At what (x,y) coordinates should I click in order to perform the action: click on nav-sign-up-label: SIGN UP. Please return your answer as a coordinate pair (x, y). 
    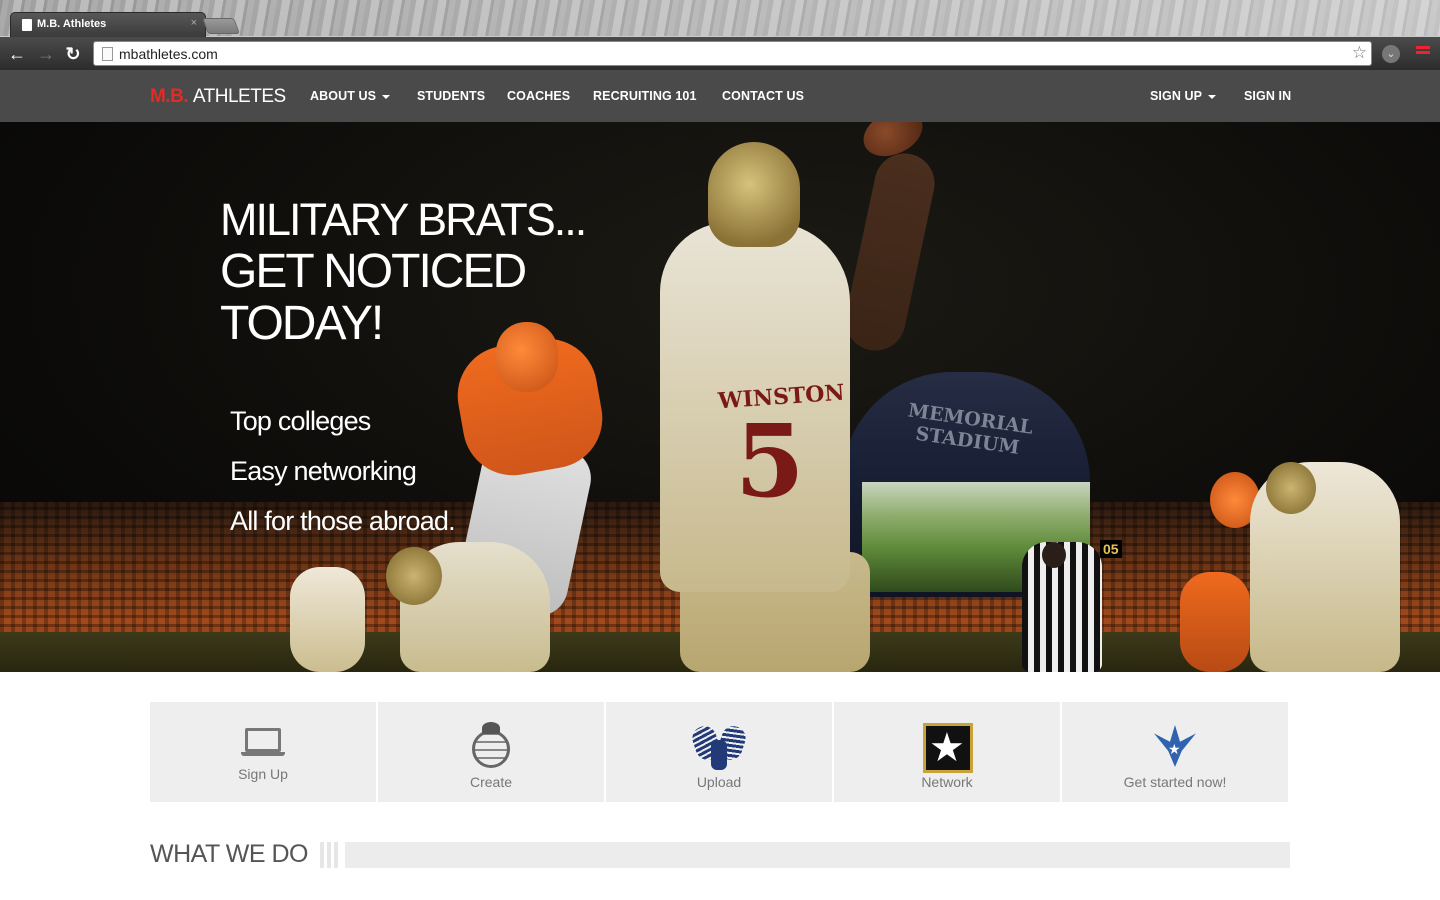
    Looking at the image, I should click on (1176, 96).